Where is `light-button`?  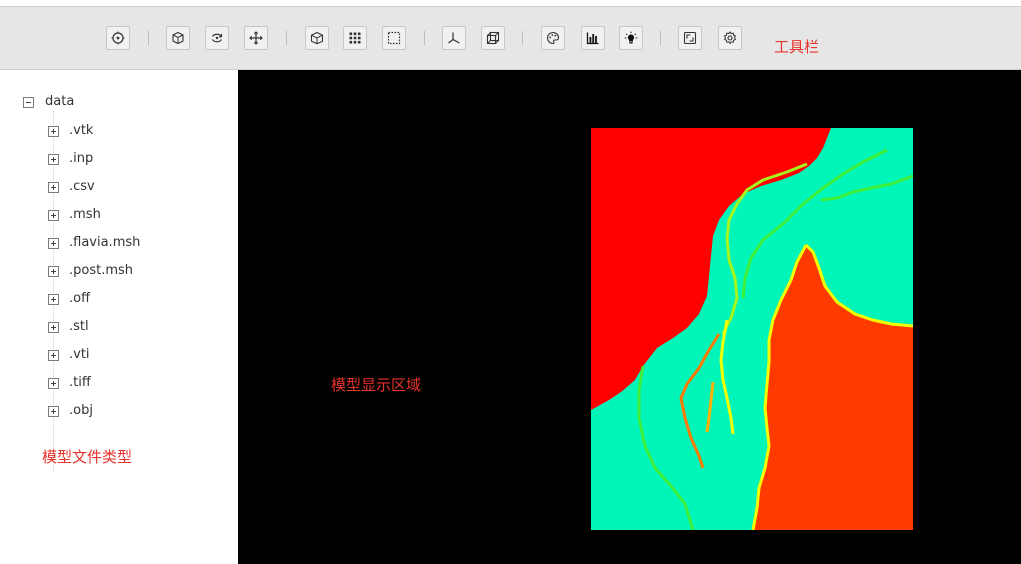 light-button is located at coordinates (631, 38).